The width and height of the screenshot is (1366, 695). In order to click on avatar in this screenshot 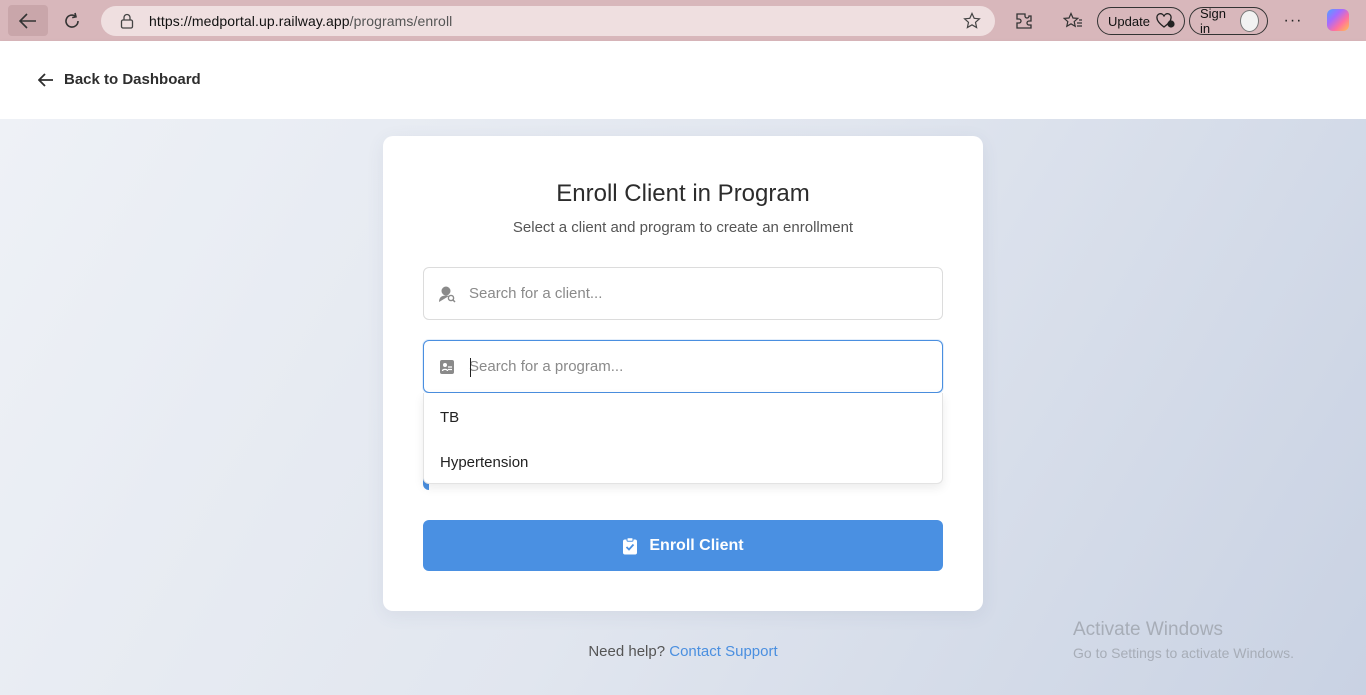, I will do `click(1249, 21)`.